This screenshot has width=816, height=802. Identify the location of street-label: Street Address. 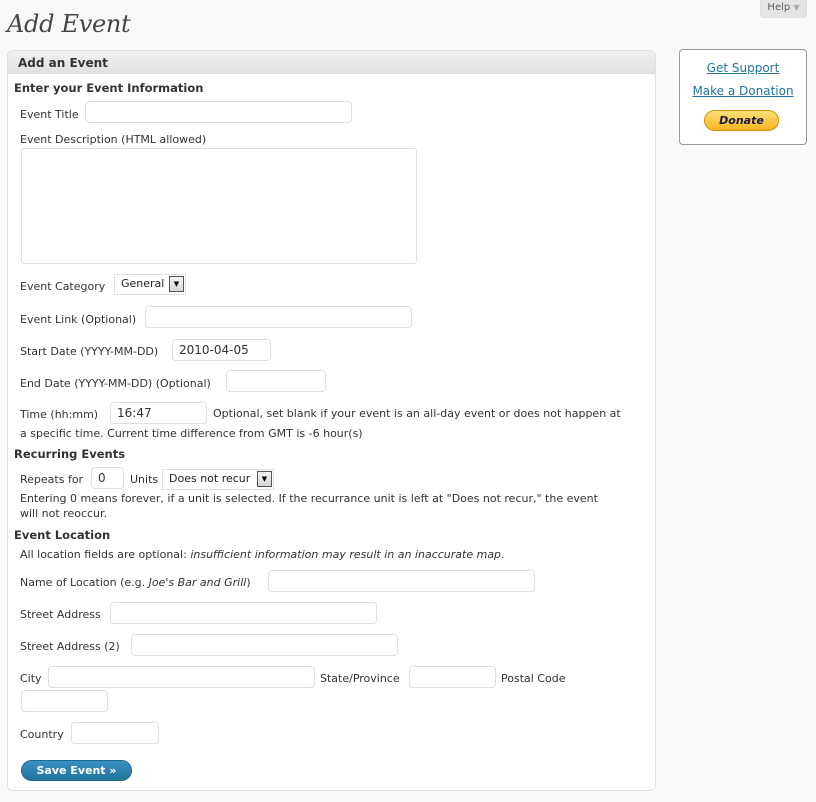
(60, 614).